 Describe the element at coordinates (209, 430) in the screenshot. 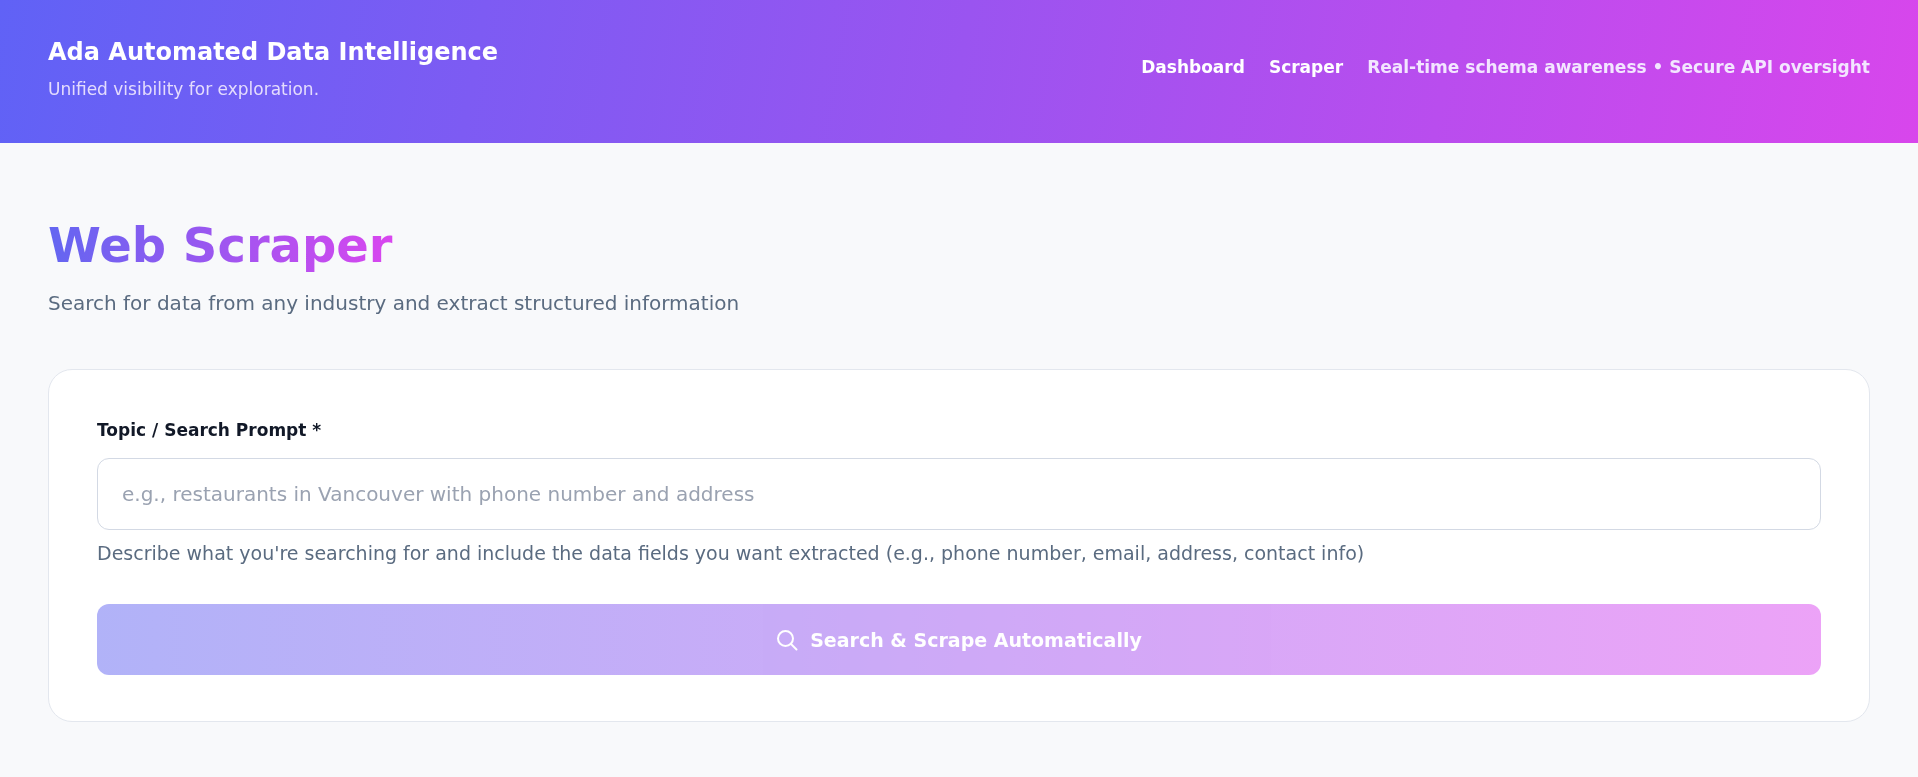

I see `field-label: Topic / Search Prompt *` at that location.